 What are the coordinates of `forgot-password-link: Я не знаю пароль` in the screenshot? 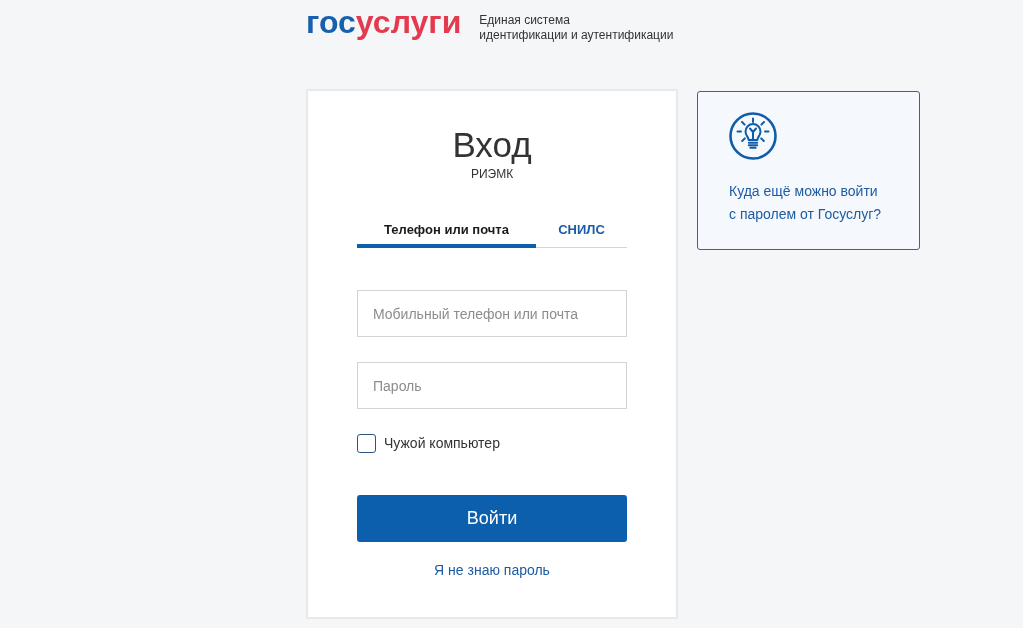 It's located at (492, 570).